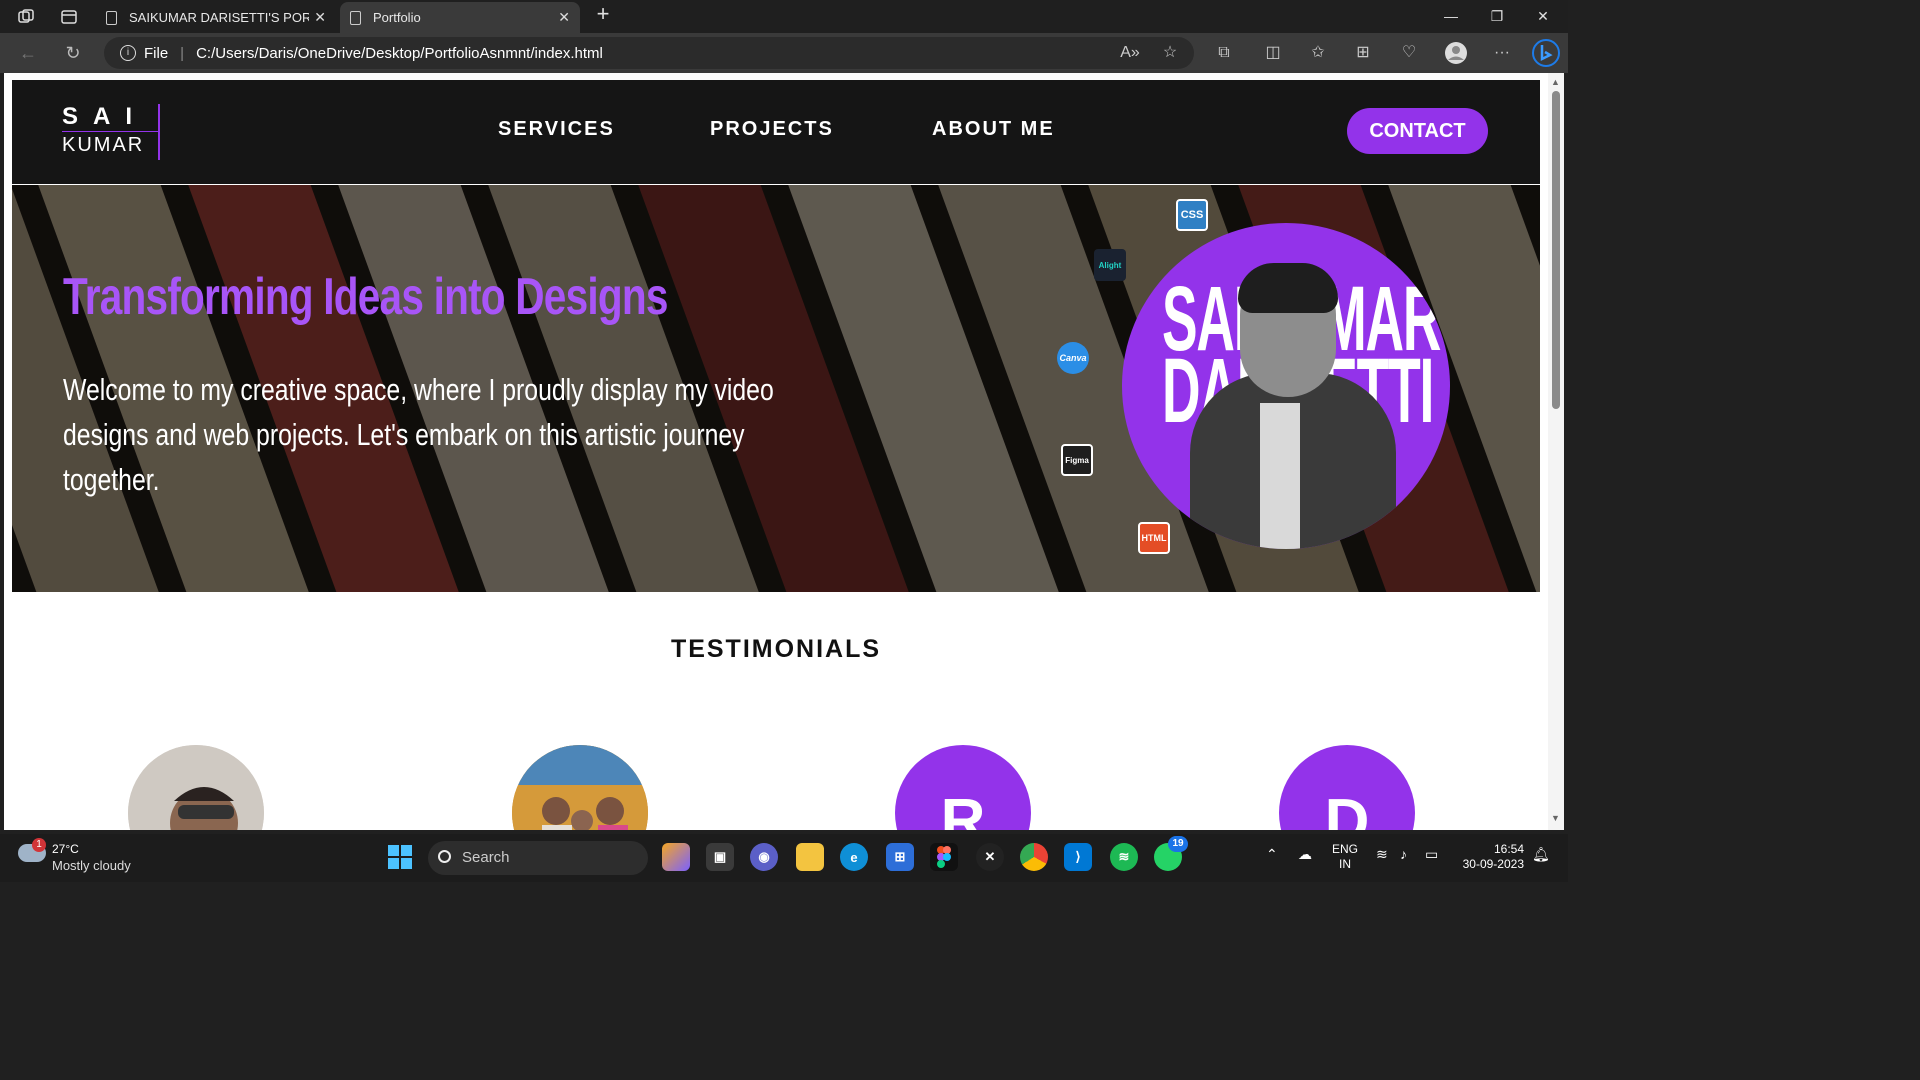 The image size is (1920, 1080). Describe the element at coordinates (73, 53) in the screenshot. I see `refresh-icon: ↻` at that location.